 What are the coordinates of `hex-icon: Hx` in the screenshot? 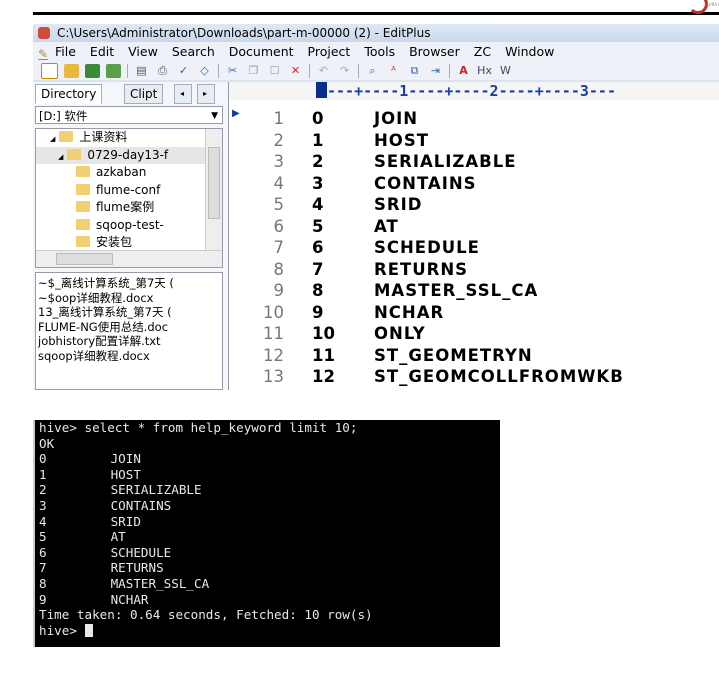 It's located at (484, 71).